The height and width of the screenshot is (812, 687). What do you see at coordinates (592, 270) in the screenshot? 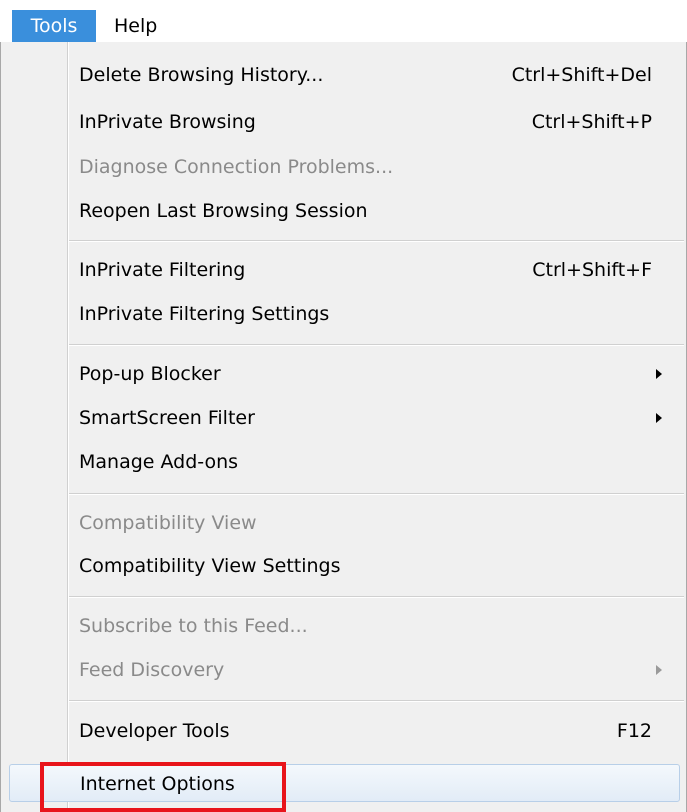
I see `menu-item-shortcut: Ctrl+Shift+F` at bounding box center [592, 270].